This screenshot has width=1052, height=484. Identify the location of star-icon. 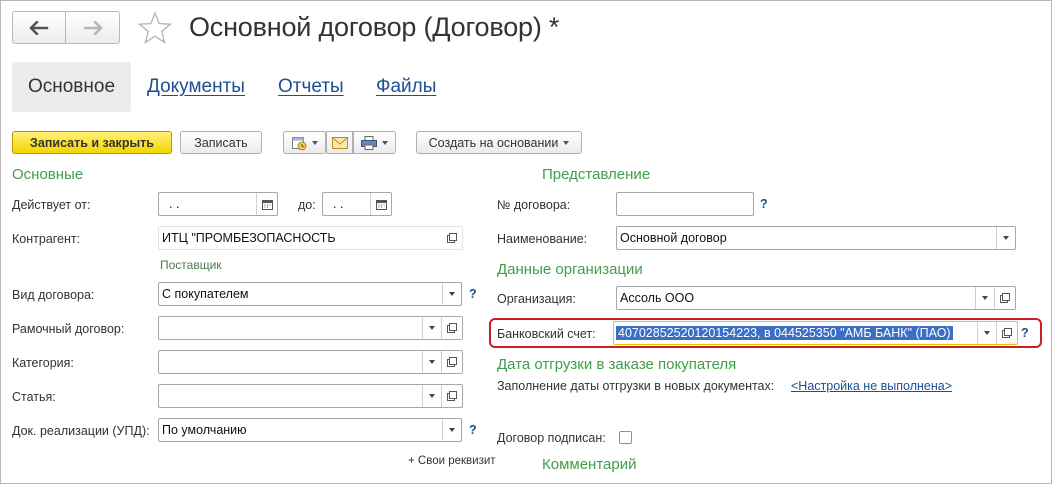
(155, 27).